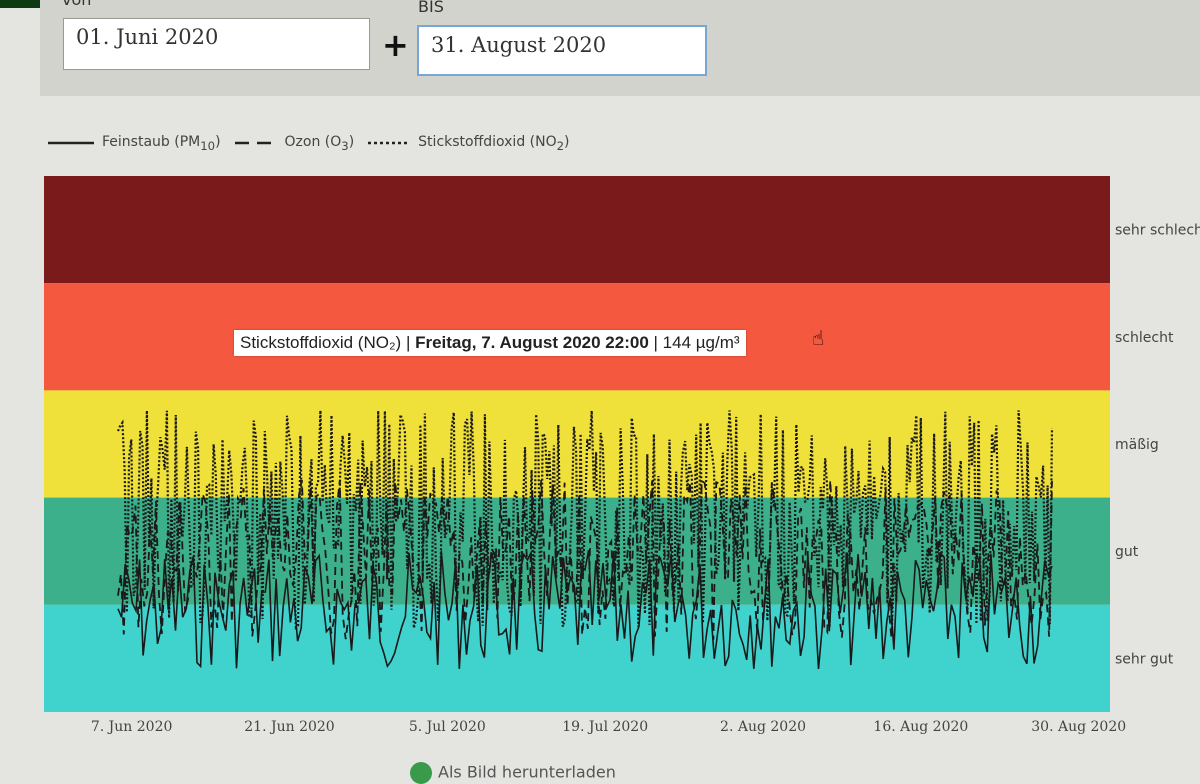  I want to click on x-tick-label: 30. Aug 2020, so click(1078, 727).